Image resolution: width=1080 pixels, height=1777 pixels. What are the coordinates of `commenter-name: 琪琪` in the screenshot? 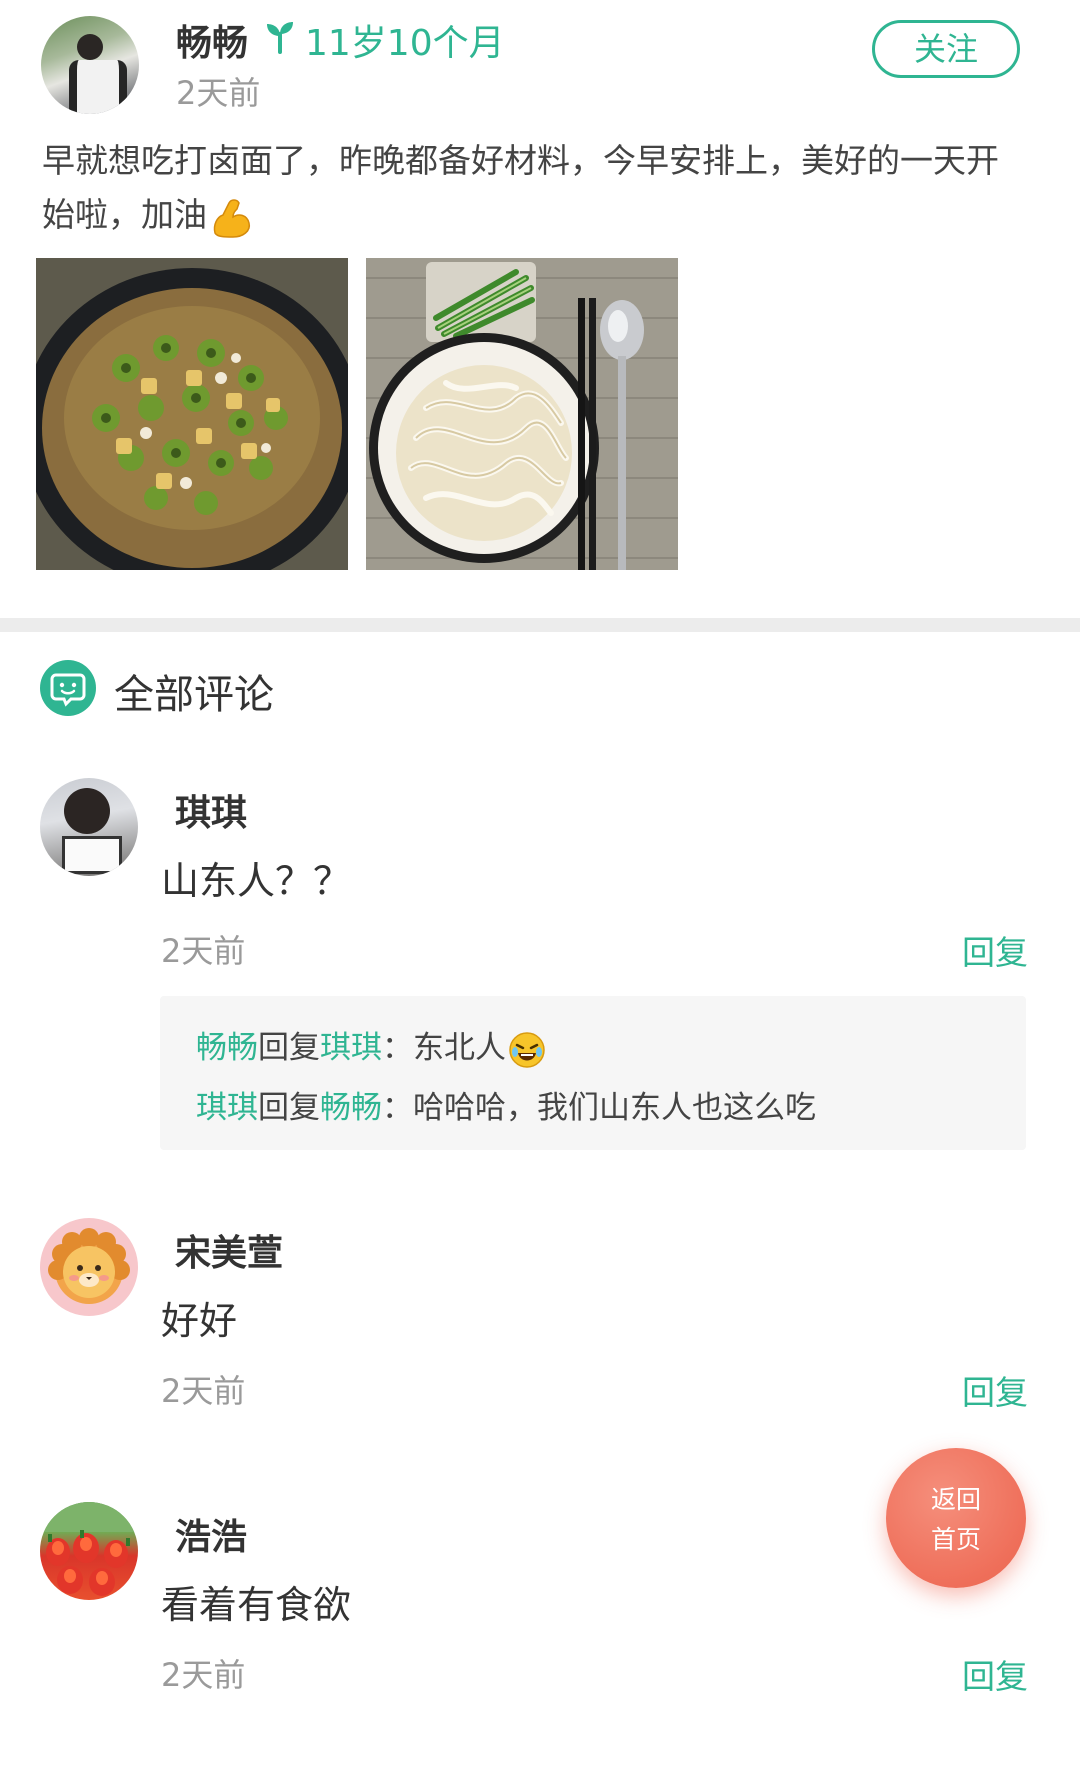 It's located at (211, 810).